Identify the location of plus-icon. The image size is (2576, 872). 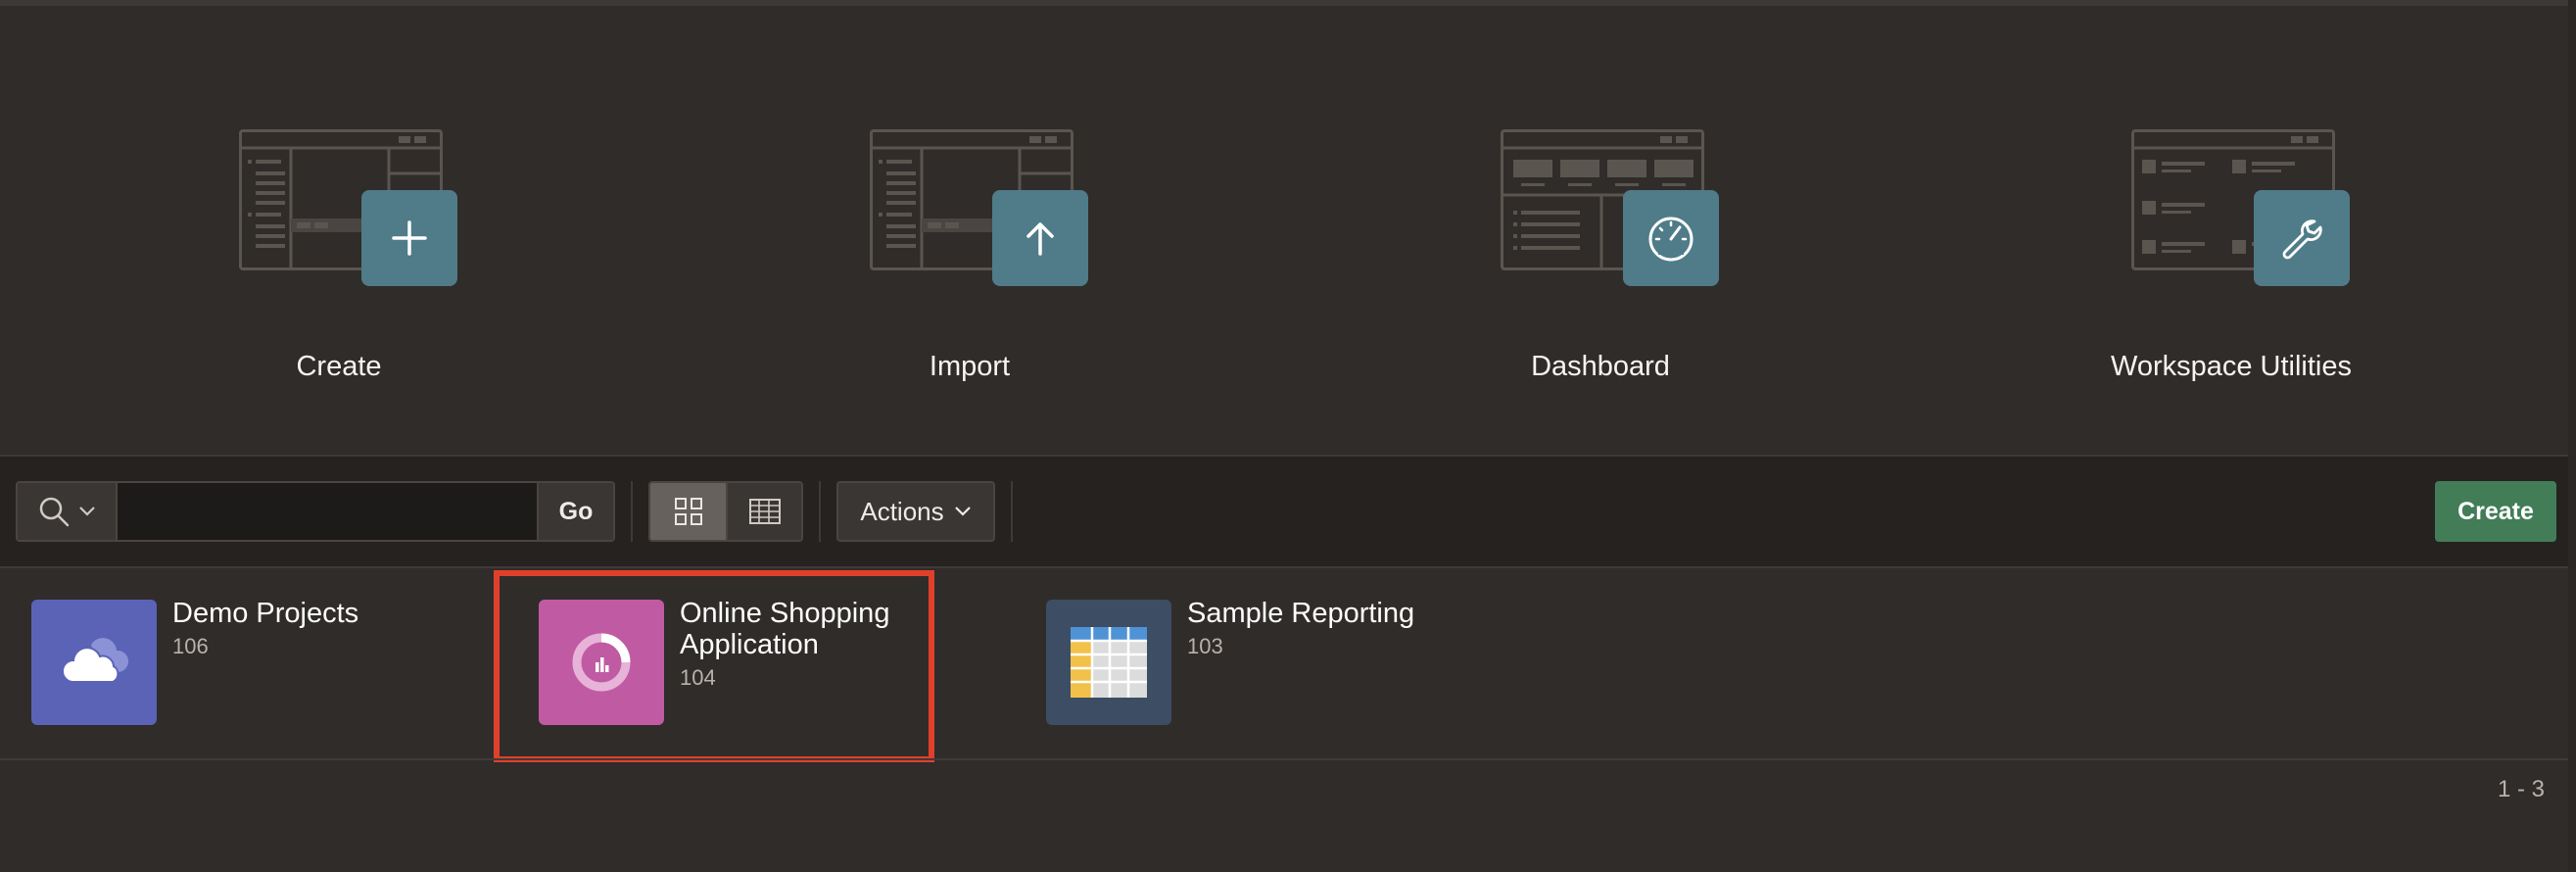
(409, 238).